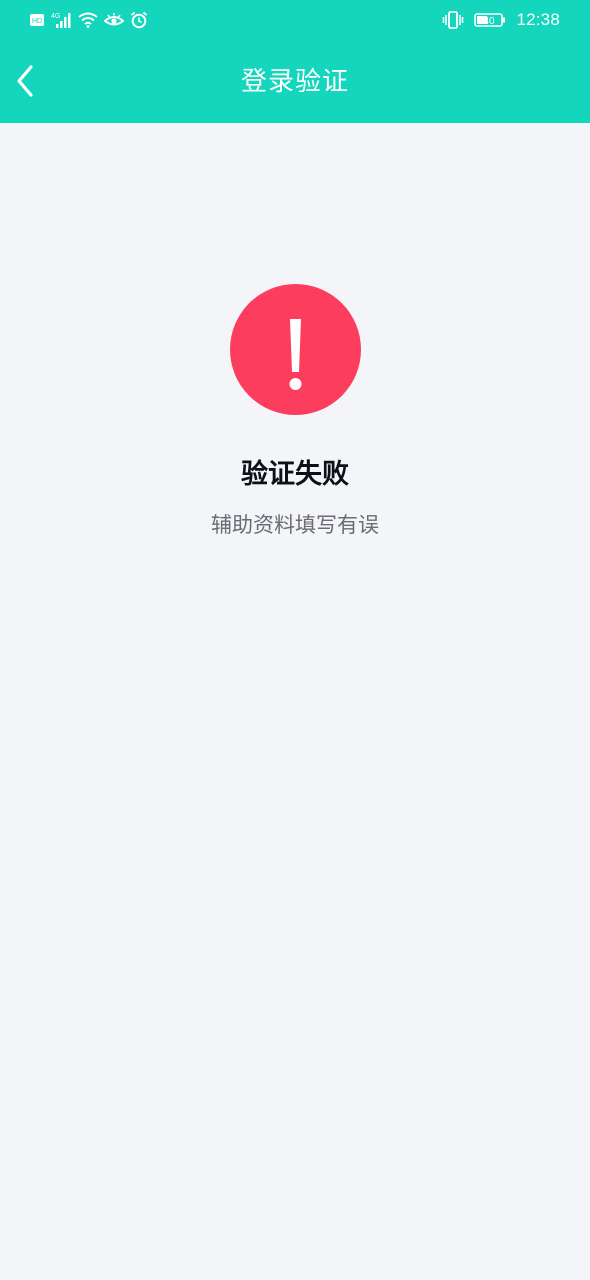 Image resolution: width=590 pixels, height=1280 pixels. I want to click on status-right: 40 12:38, so click(501, 20).